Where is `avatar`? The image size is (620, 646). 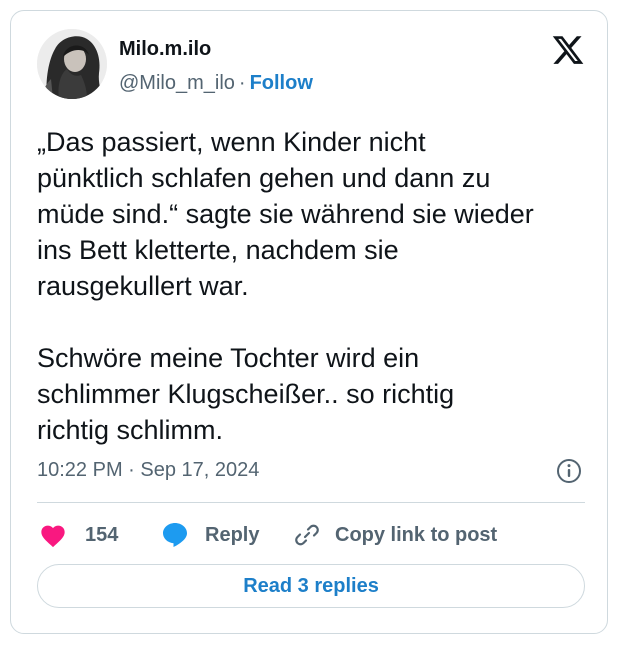 avatar is located at coordinates (72, 64).